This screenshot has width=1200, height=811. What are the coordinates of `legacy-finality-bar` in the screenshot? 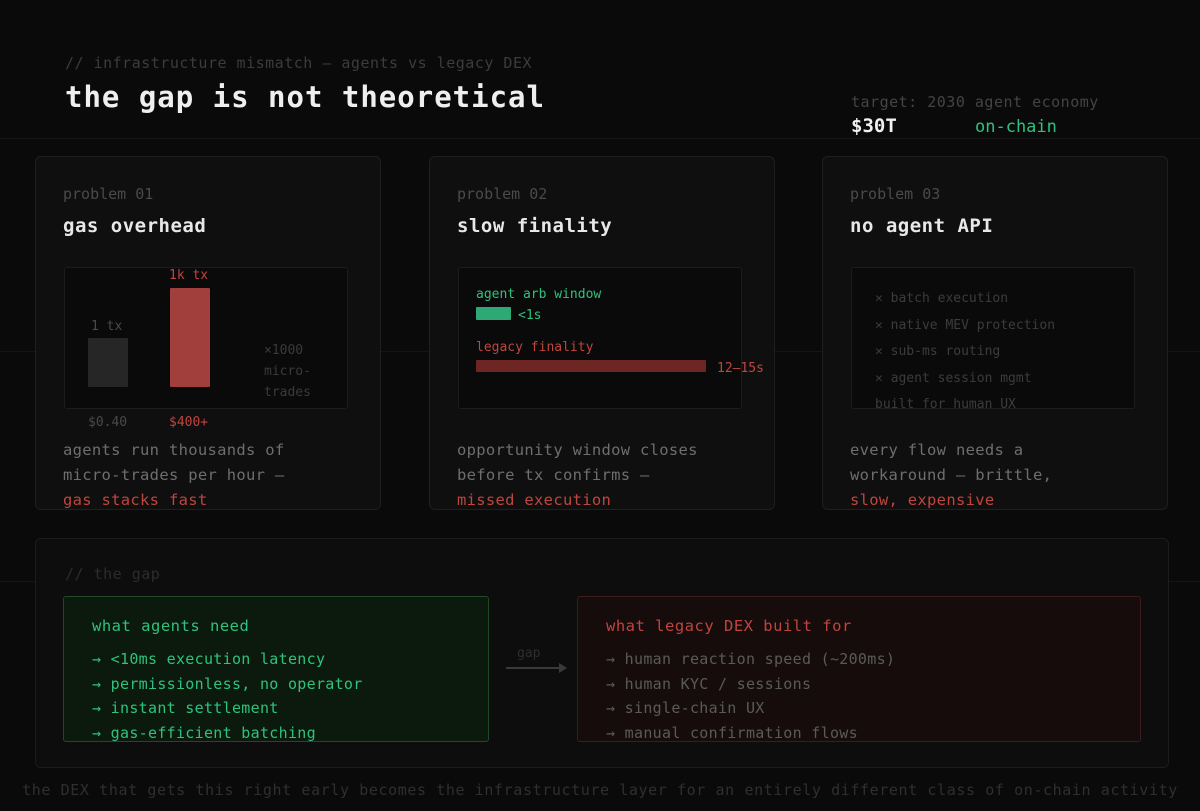 It's located at (591, 366).